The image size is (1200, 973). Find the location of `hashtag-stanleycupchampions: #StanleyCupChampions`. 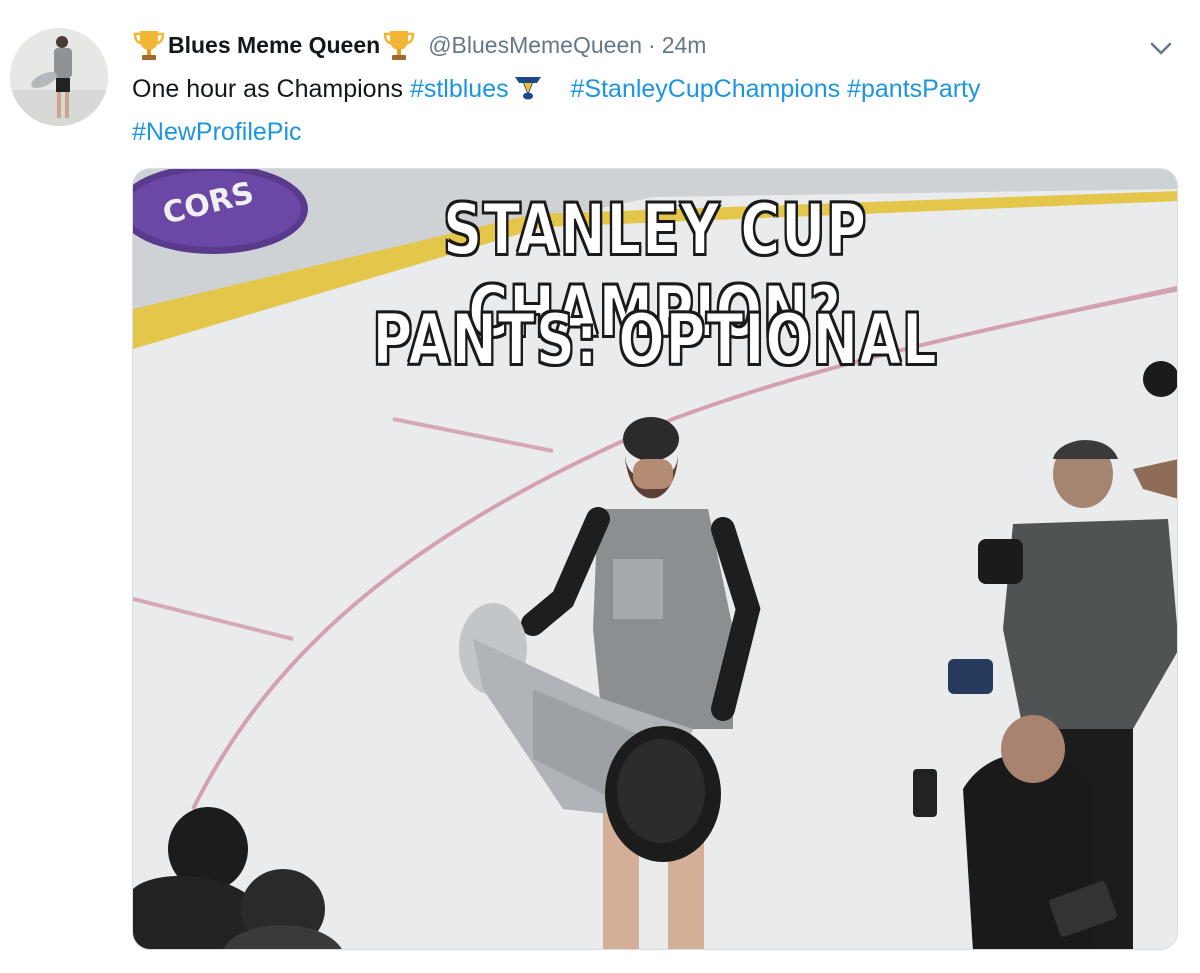

hashtag-stanleycupchampions: #StanleyCupChampions is located at coordinates (706, 89).